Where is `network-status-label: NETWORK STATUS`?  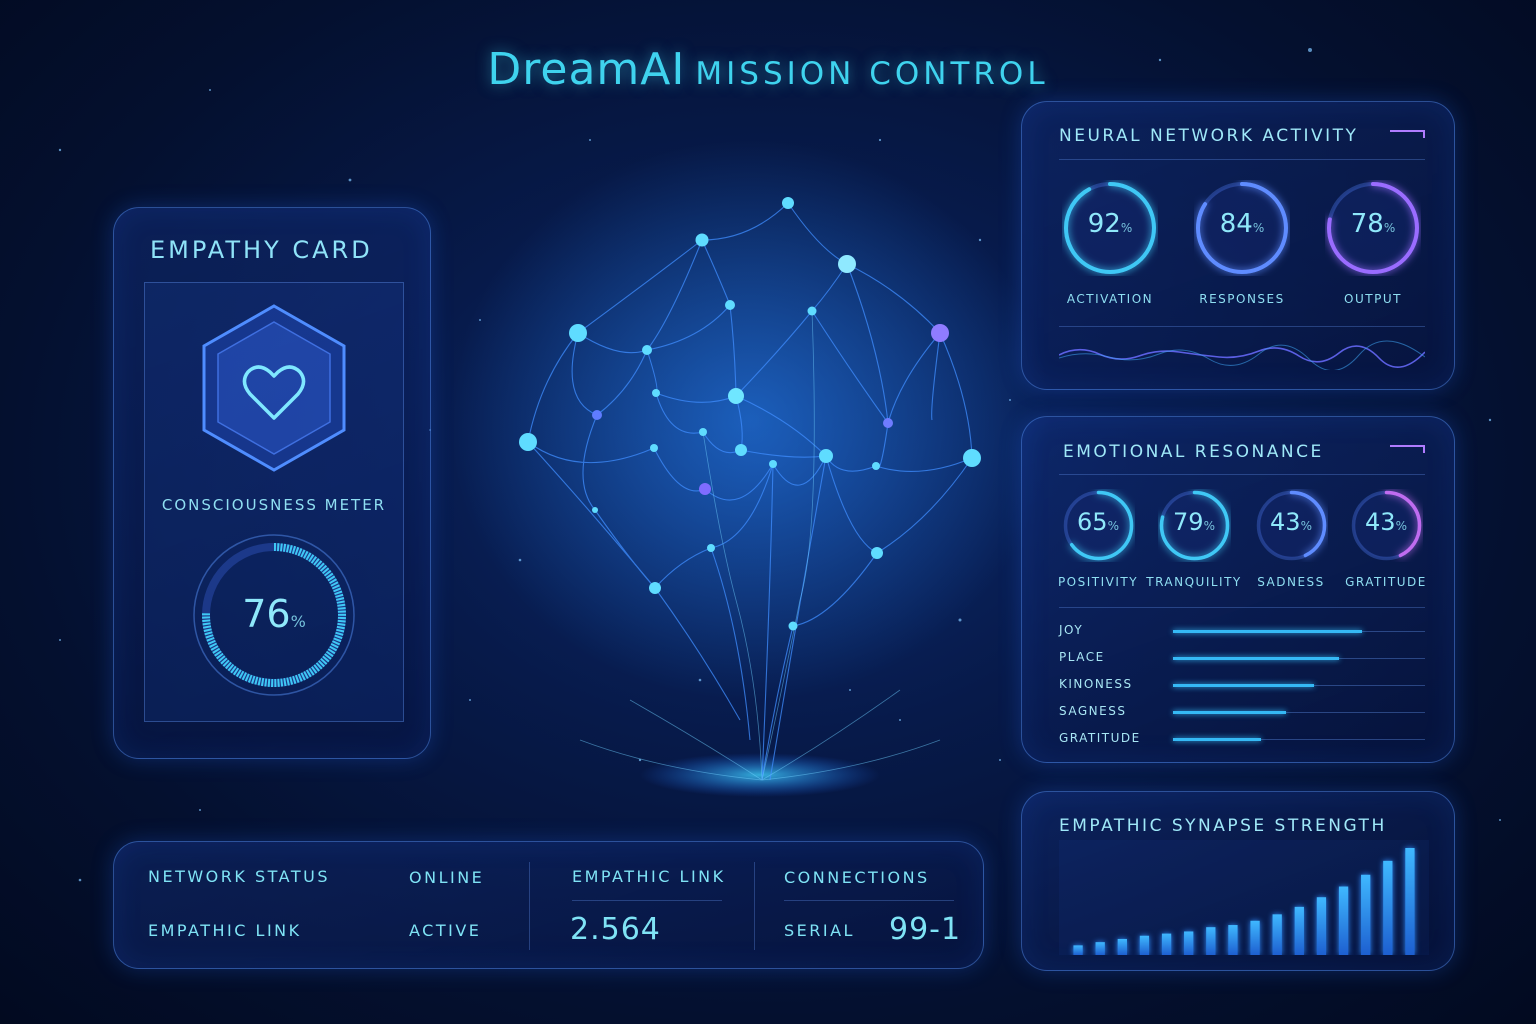 network-status-label: NETWORK STATUS is located at coordinates (239, 876).